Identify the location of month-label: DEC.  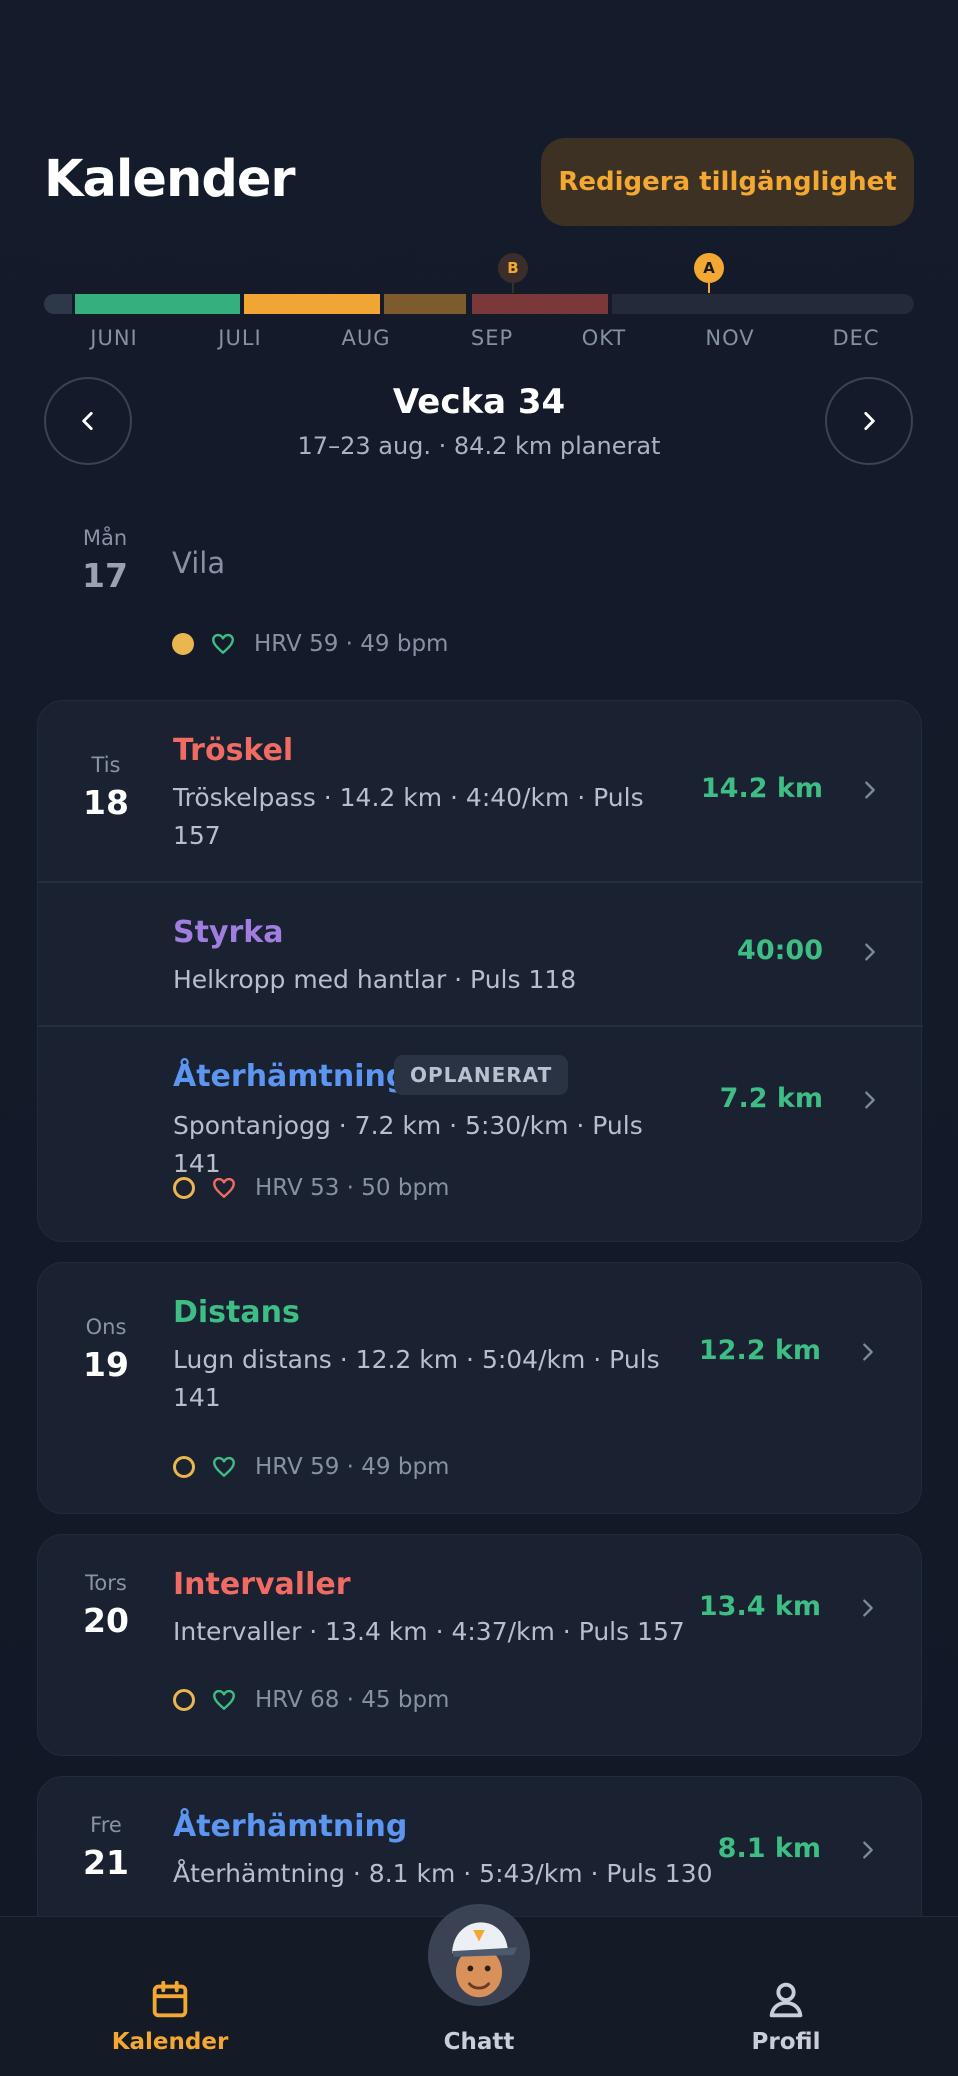
(856, 338).